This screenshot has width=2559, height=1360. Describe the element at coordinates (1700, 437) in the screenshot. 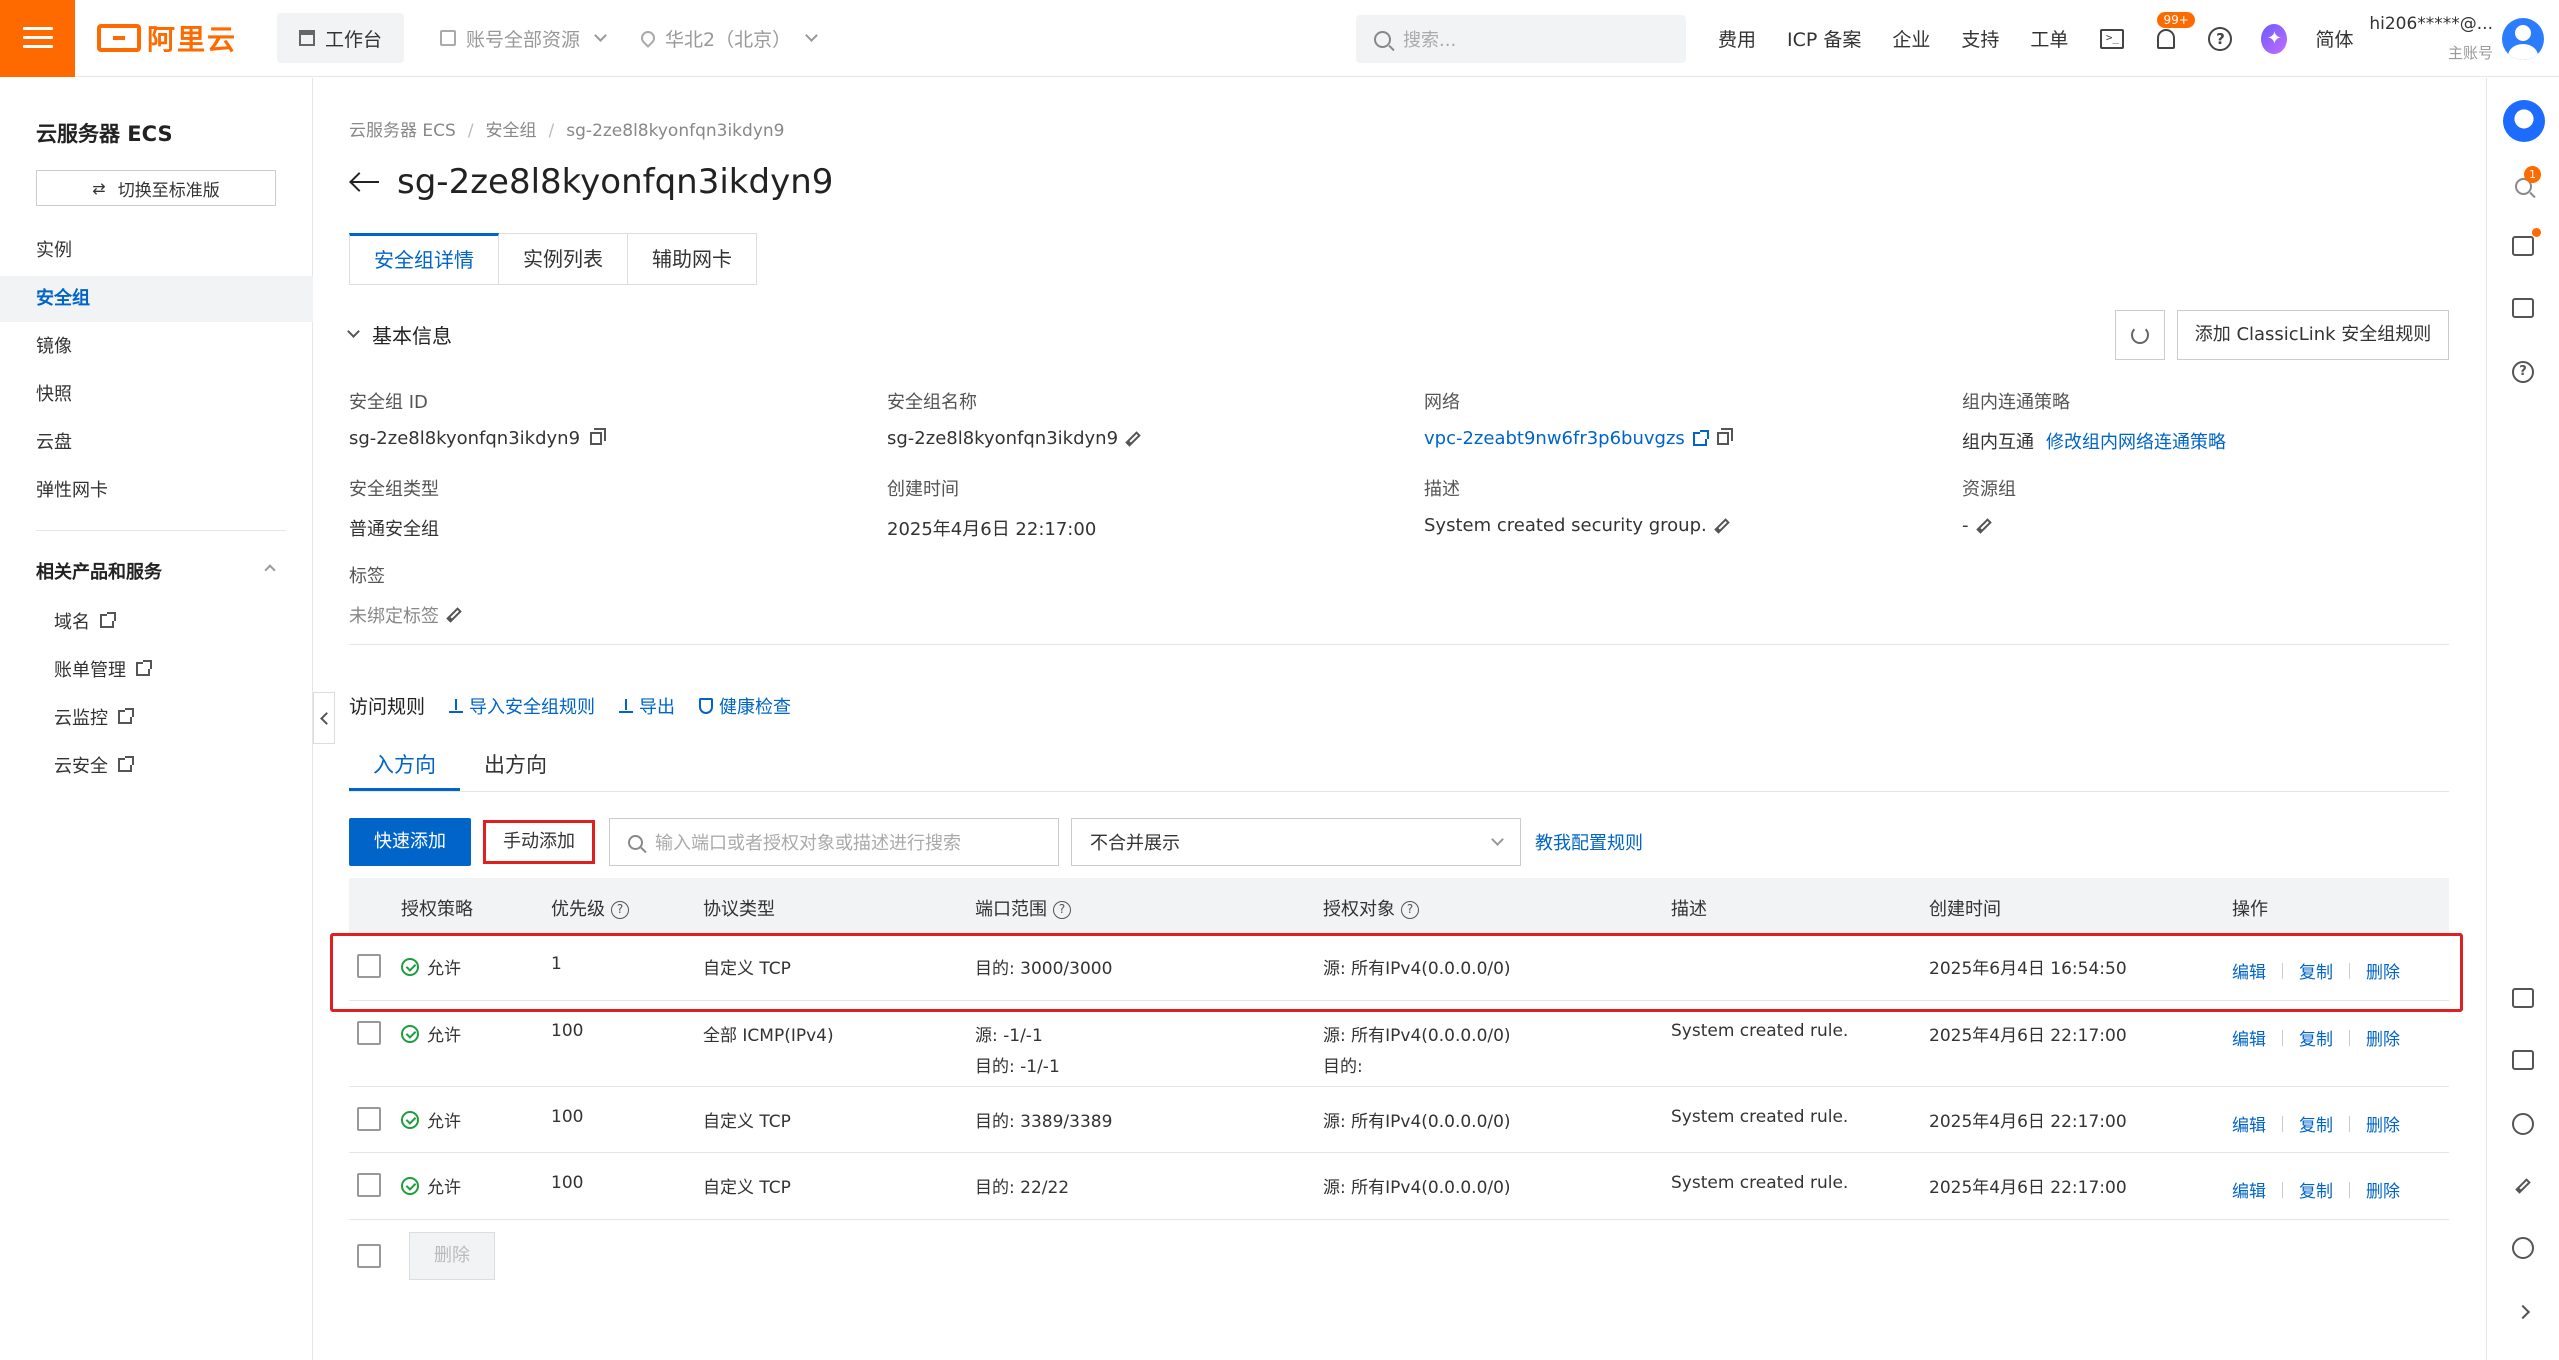

I see `external-link-icon` at that location.